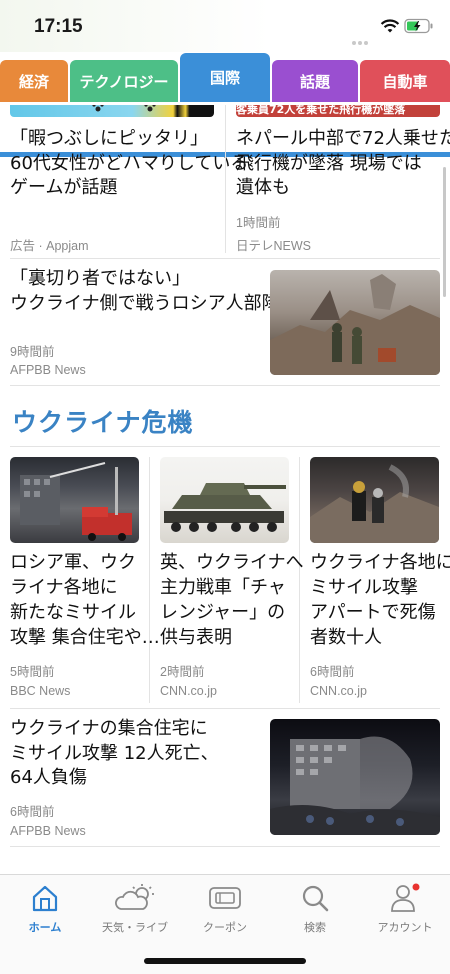  I want to click on category-tabs: 経済 テクノロジー 国際 話題 自動車, so click(225, 104).